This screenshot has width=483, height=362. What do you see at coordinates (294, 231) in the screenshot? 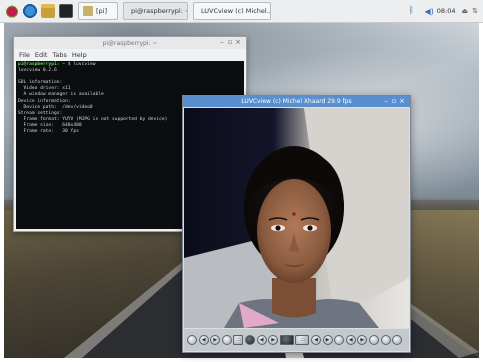
I see `face` at bounding box center [294, 231].